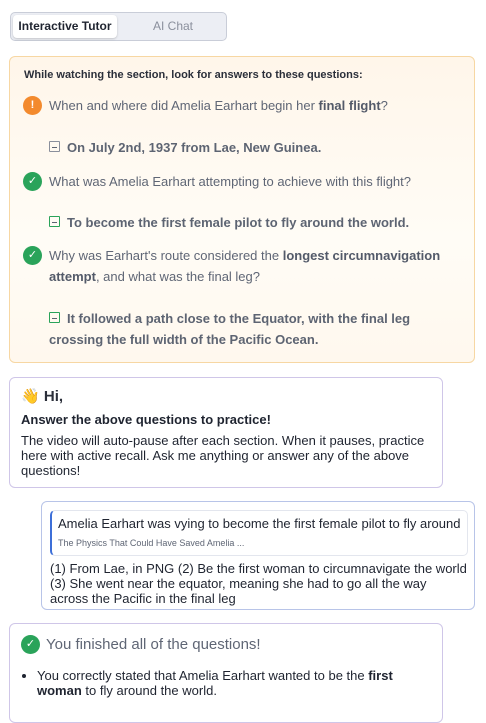 This screenshot has height=723, width=486. What do you see at coordinates (146, 419) in the screenshot?
I see `tutor-title: Answer the above questions to practice!` at bounding box center [146, 419].